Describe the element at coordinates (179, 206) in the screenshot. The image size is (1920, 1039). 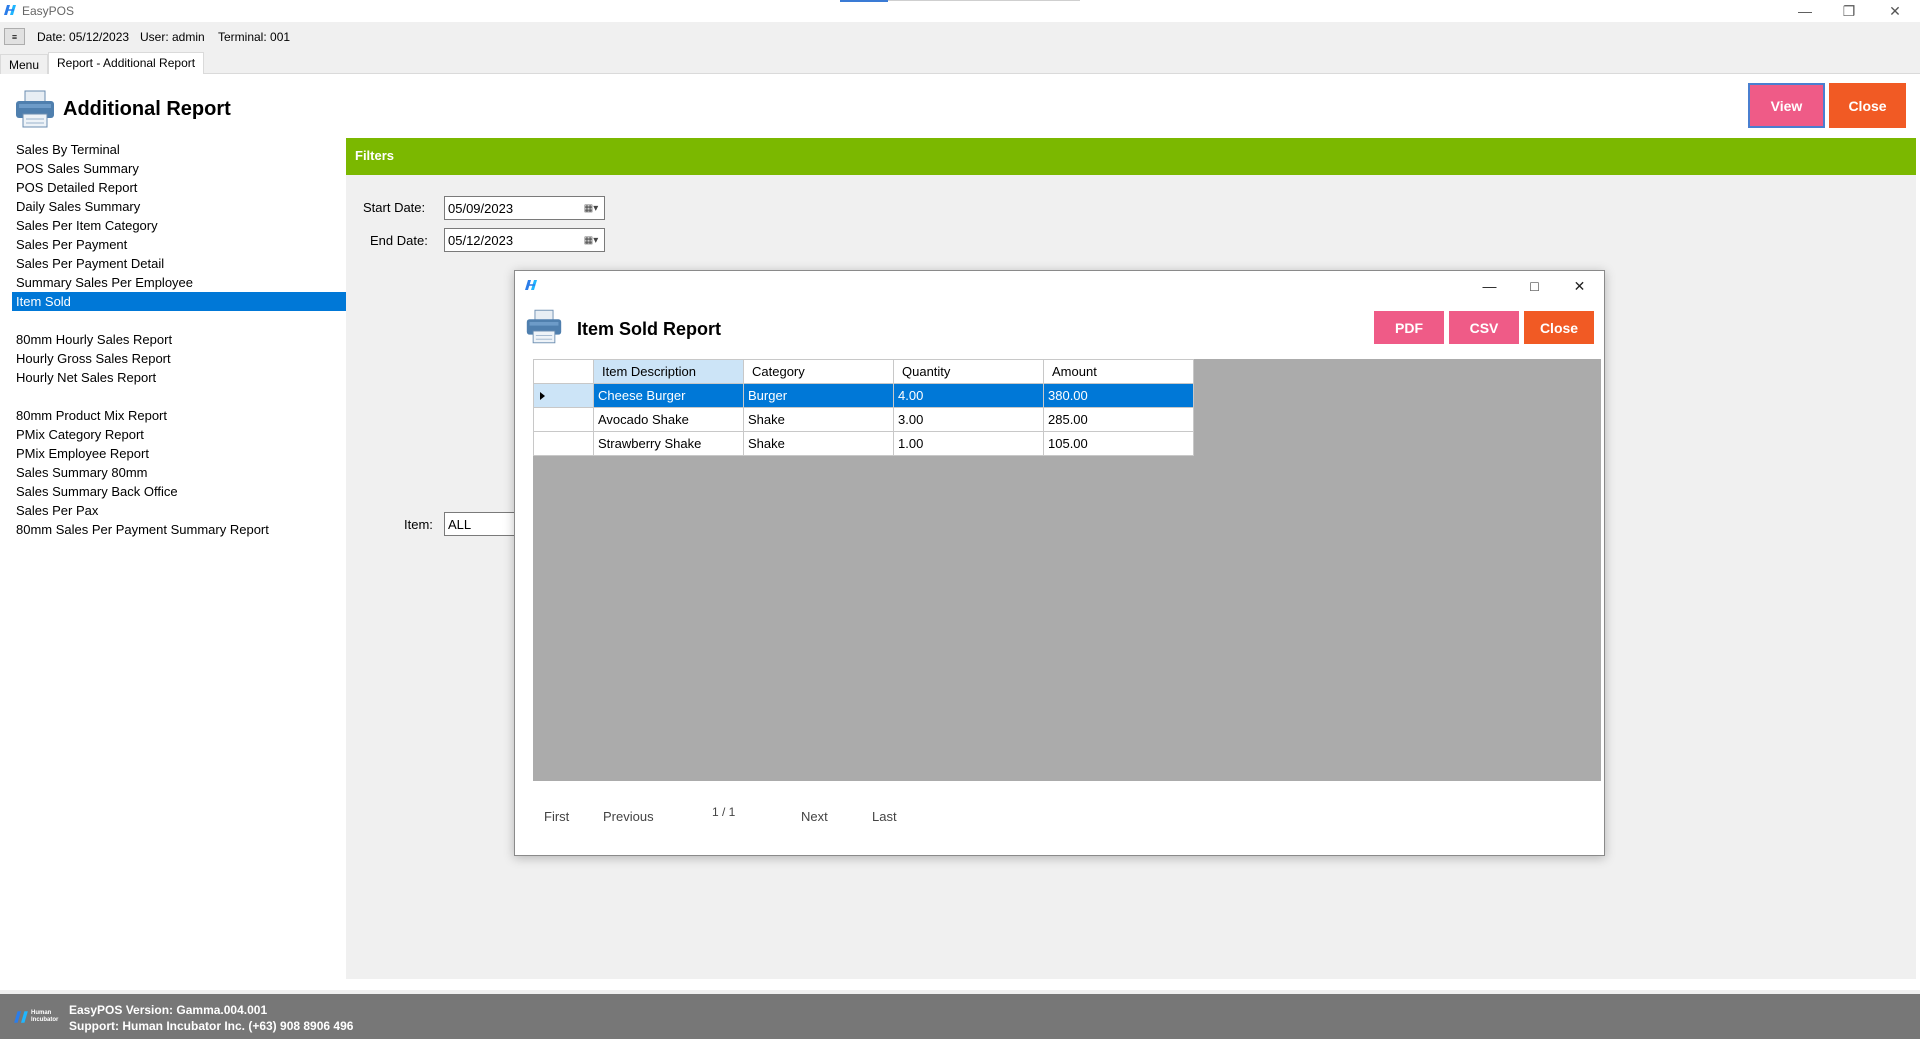
I see `report-item: Daily Sales Summary` at that location.